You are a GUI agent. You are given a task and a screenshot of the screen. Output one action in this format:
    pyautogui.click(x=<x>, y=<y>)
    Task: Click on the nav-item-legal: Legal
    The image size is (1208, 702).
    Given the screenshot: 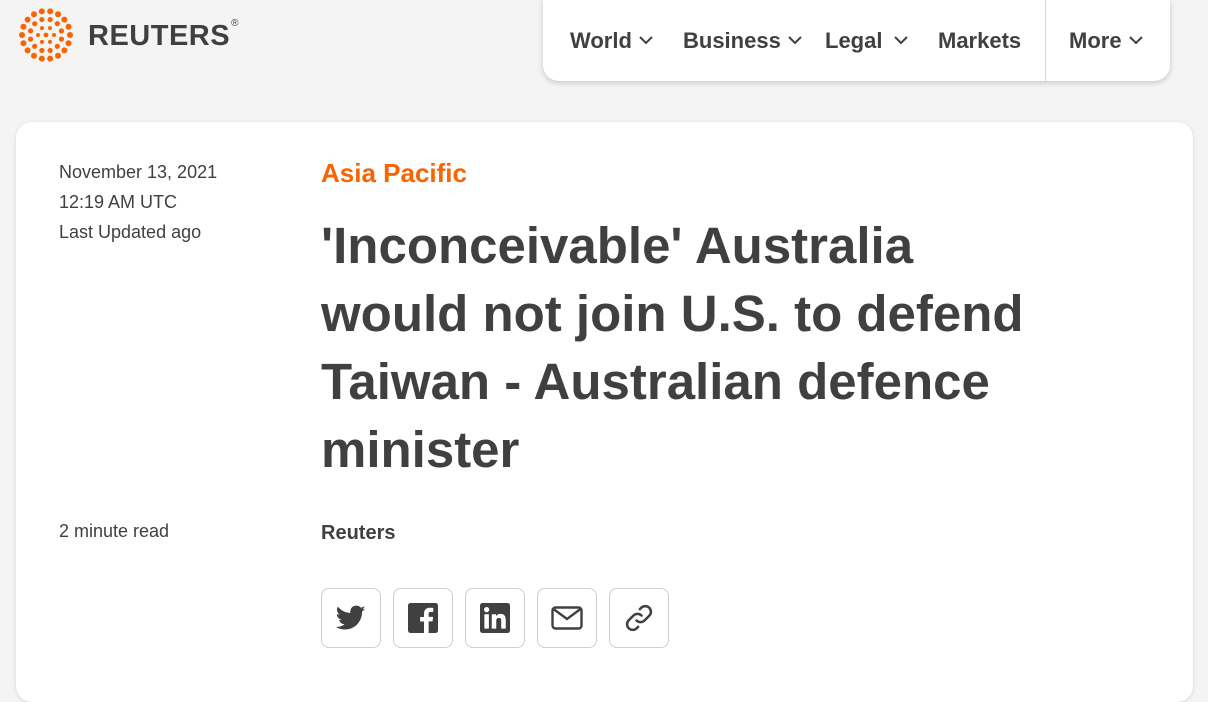 What is the action you would take?
    pyautogui.click(x=867, y=40)
    